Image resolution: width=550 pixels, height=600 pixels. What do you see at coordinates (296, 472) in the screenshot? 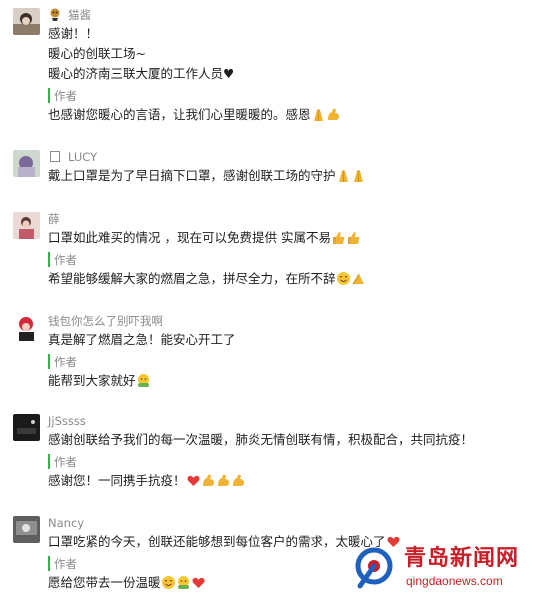
I see `author-reply: 作者 感谢您！一同携手抗疫！` at bounding box center [296, 472].